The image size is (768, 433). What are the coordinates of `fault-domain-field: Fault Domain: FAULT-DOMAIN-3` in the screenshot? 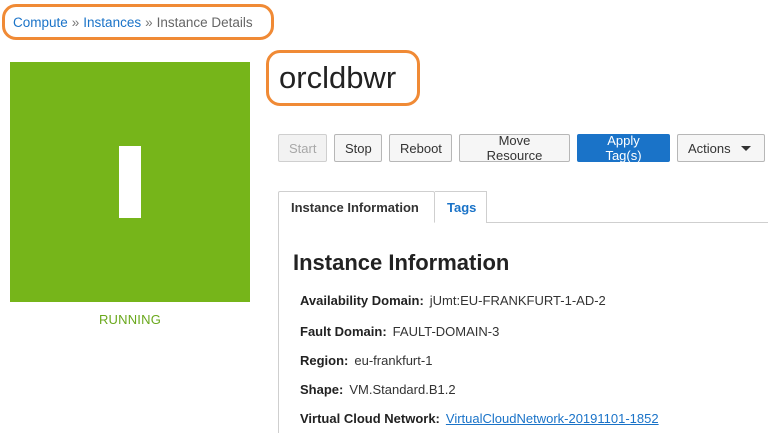 It's located at (399, 331).